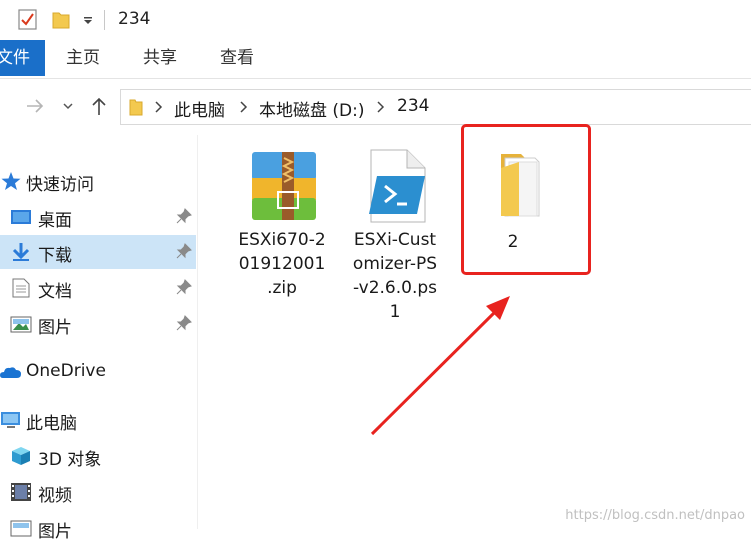  I want to click on powershell-script-icon, so click(395, 188).